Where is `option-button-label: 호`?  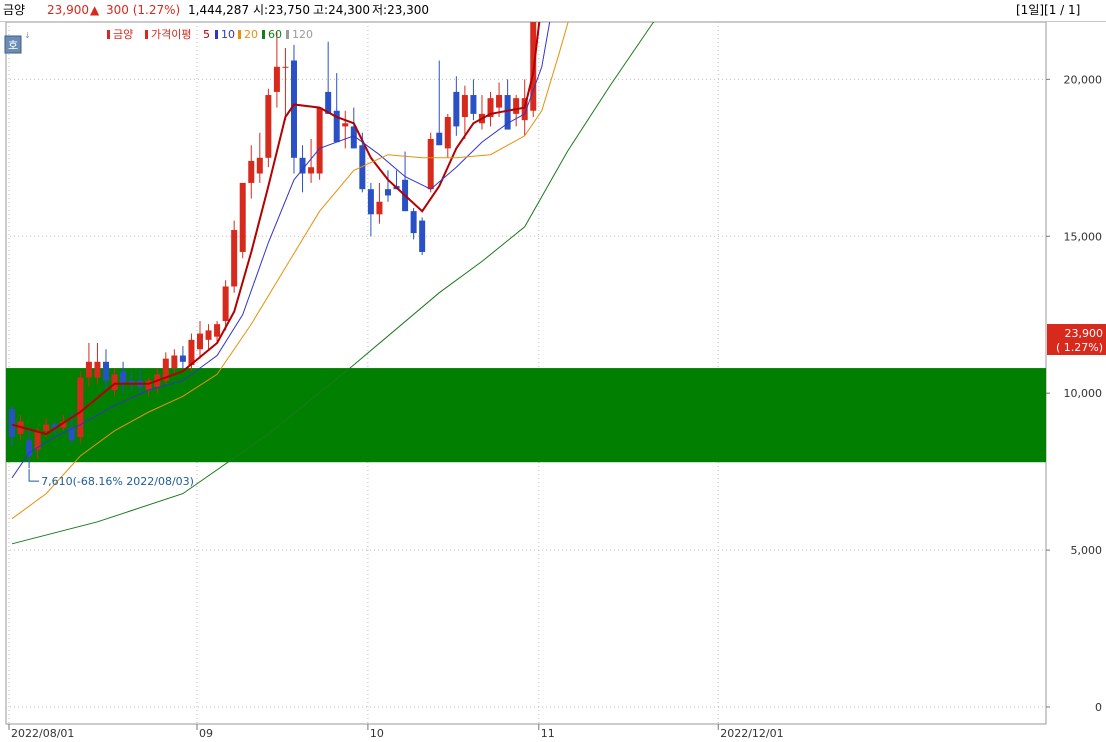
option-button-label: 호 is located at coordinates (13, 45).